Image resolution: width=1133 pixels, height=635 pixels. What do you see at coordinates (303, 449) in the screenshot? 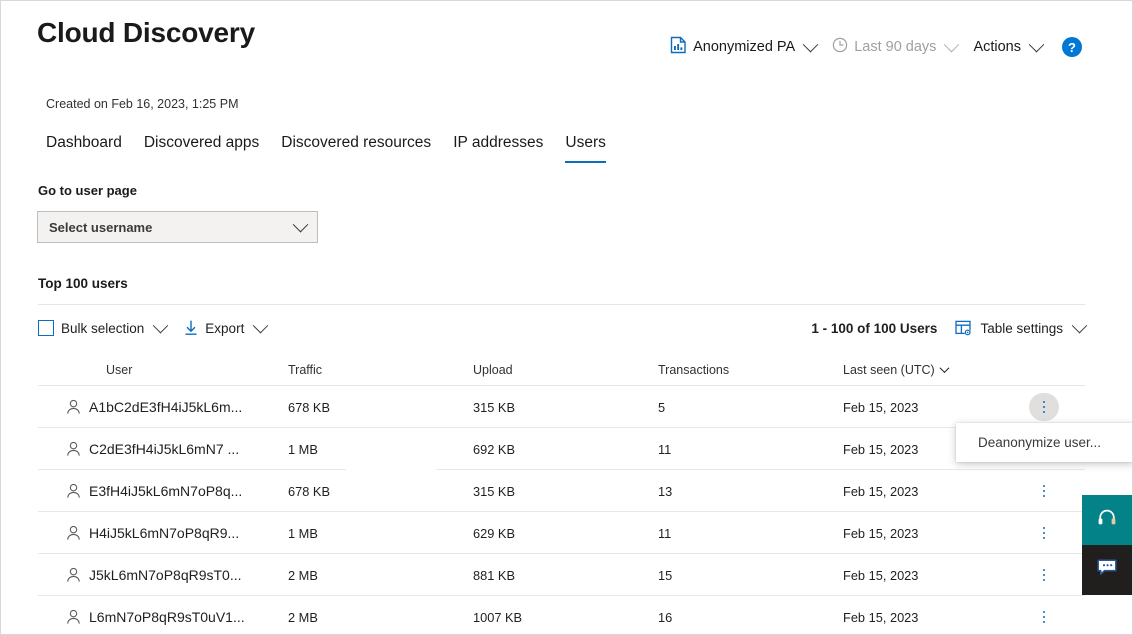
I see `cell-traffic: 1 MB` at bounding box center [303, 449].